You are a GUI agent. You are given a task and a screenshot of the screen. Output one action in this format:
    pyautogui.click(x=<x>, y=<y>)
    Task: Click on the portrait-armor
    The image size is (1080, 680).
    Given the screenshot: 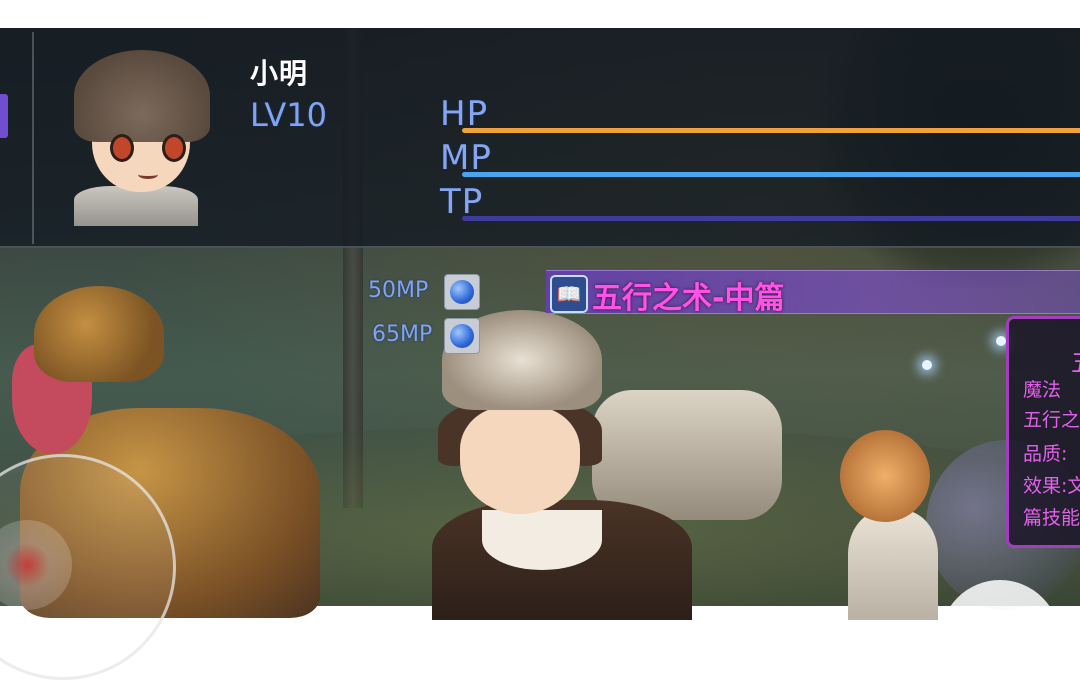 What is the action you would take?
    pyautogui.click(x=136, y=206)
    